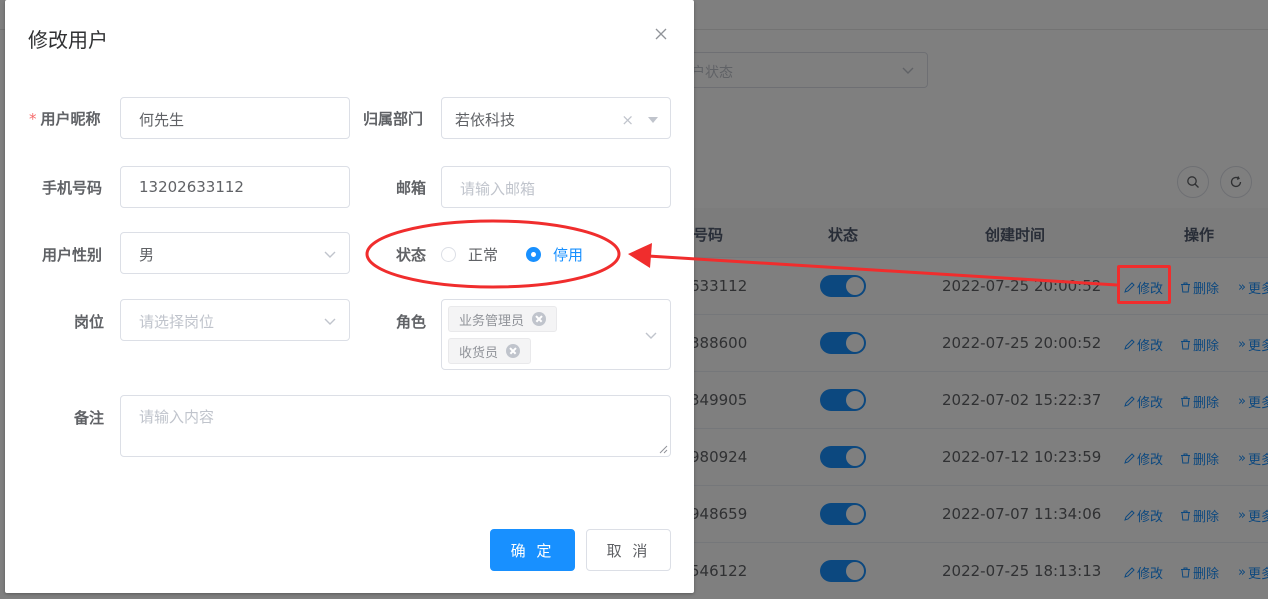 This screenshot has width=1268, height=599. Describe the element at coordinates (556, 187) in the screenshot. I see `email-input: 请输入邮箱` at that location.